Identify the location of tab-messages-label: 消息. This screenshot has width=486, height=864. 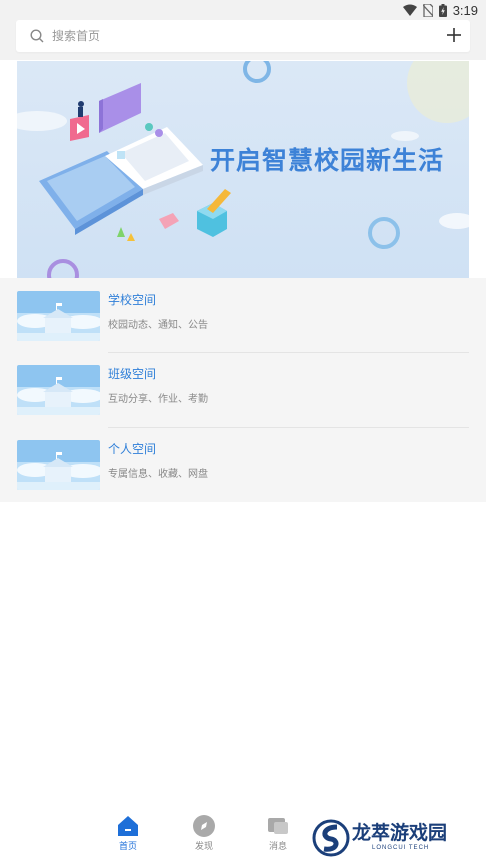
(277, 847).